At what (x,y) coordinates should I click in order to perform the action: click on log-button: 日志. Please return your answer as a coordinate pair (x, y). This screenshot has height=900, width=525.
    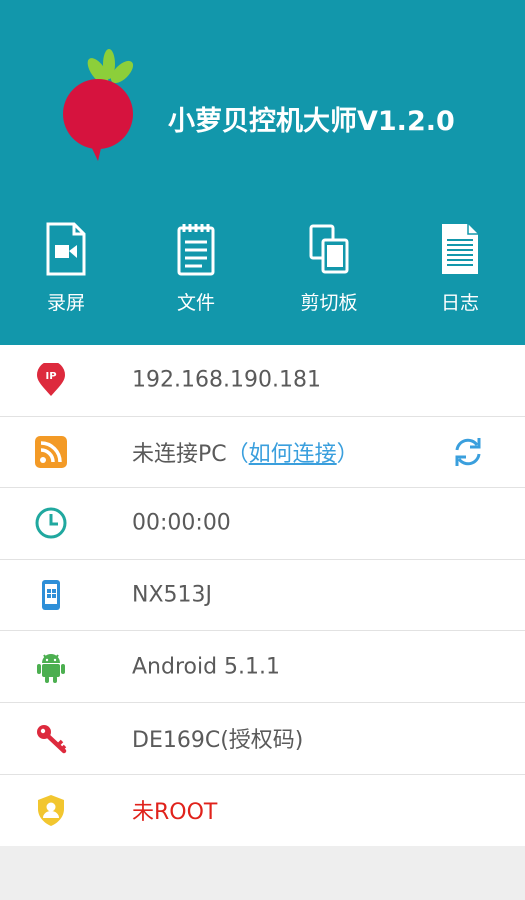
    Looking at the image, I should click on (460, 272).